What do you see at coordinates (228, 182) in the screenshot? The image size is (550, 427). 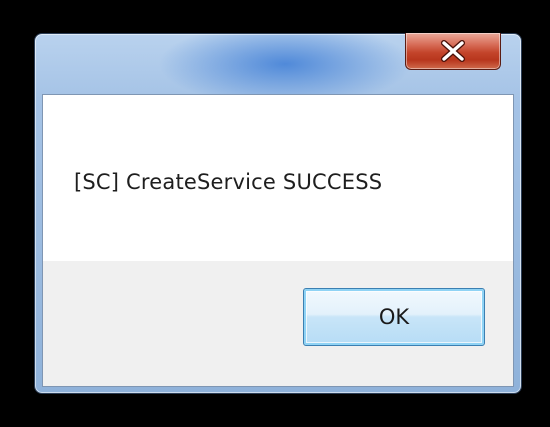 I see `message-text: [SC] CreateService SUCCESS` at bounding box center [228, 182].